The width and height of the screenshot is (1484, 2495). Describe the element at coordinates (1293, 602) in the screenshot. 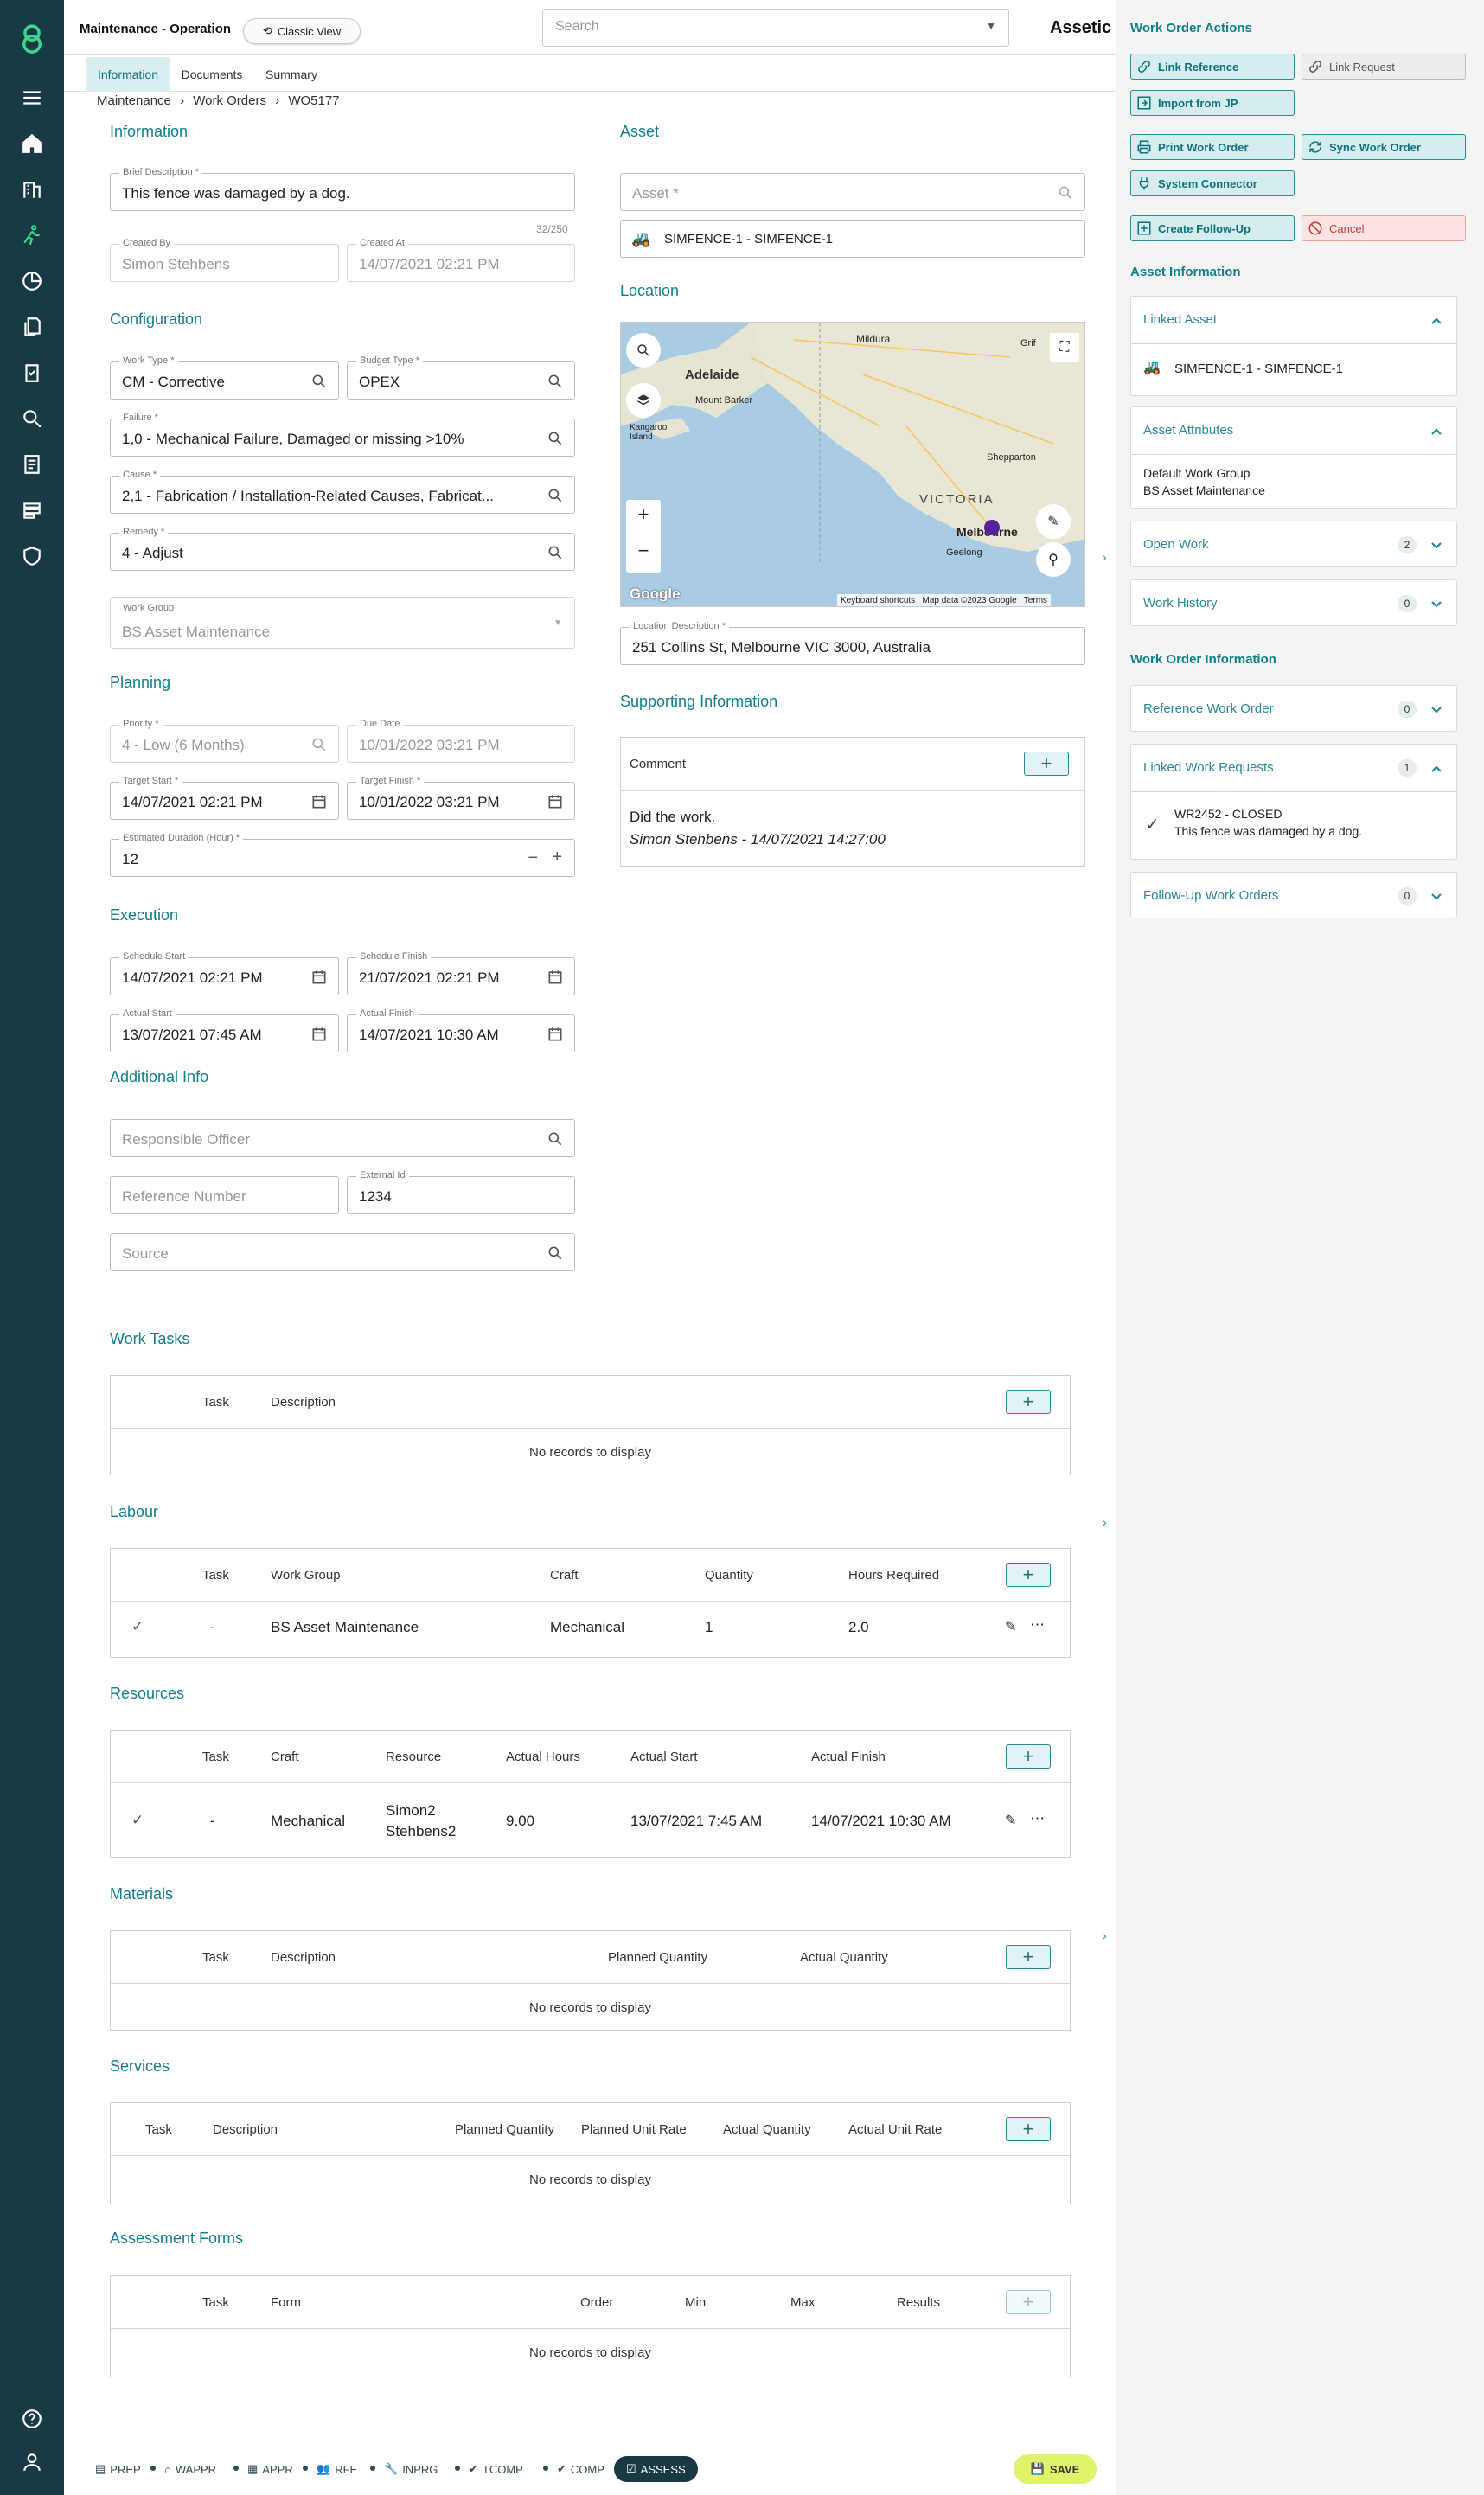

I see `work-history-card: Work History 0` at that location.